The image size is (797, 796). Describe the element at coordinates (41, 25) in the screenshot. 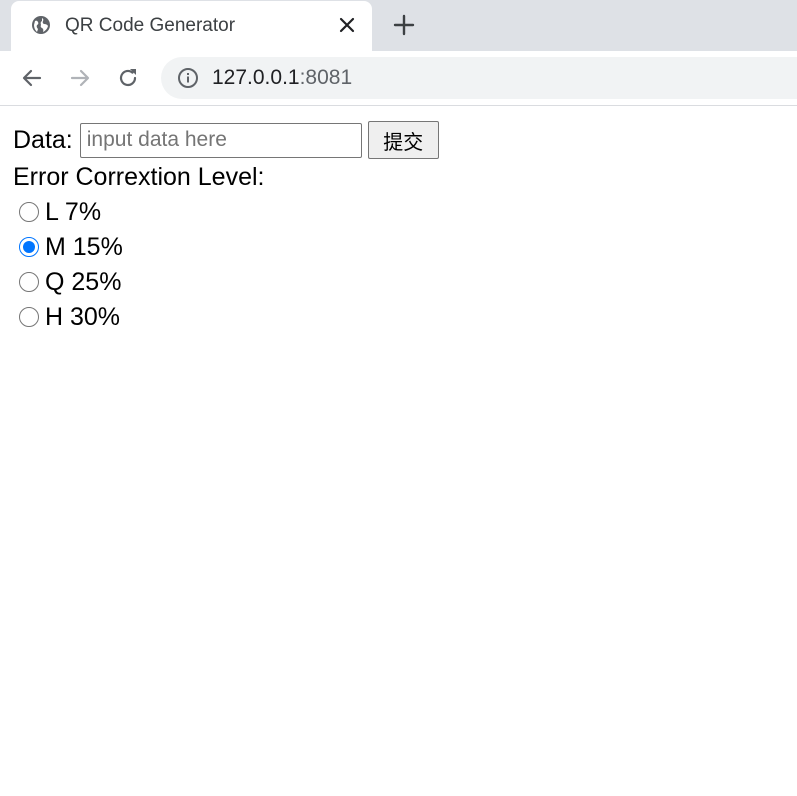

I see `globe-icon` at that location.